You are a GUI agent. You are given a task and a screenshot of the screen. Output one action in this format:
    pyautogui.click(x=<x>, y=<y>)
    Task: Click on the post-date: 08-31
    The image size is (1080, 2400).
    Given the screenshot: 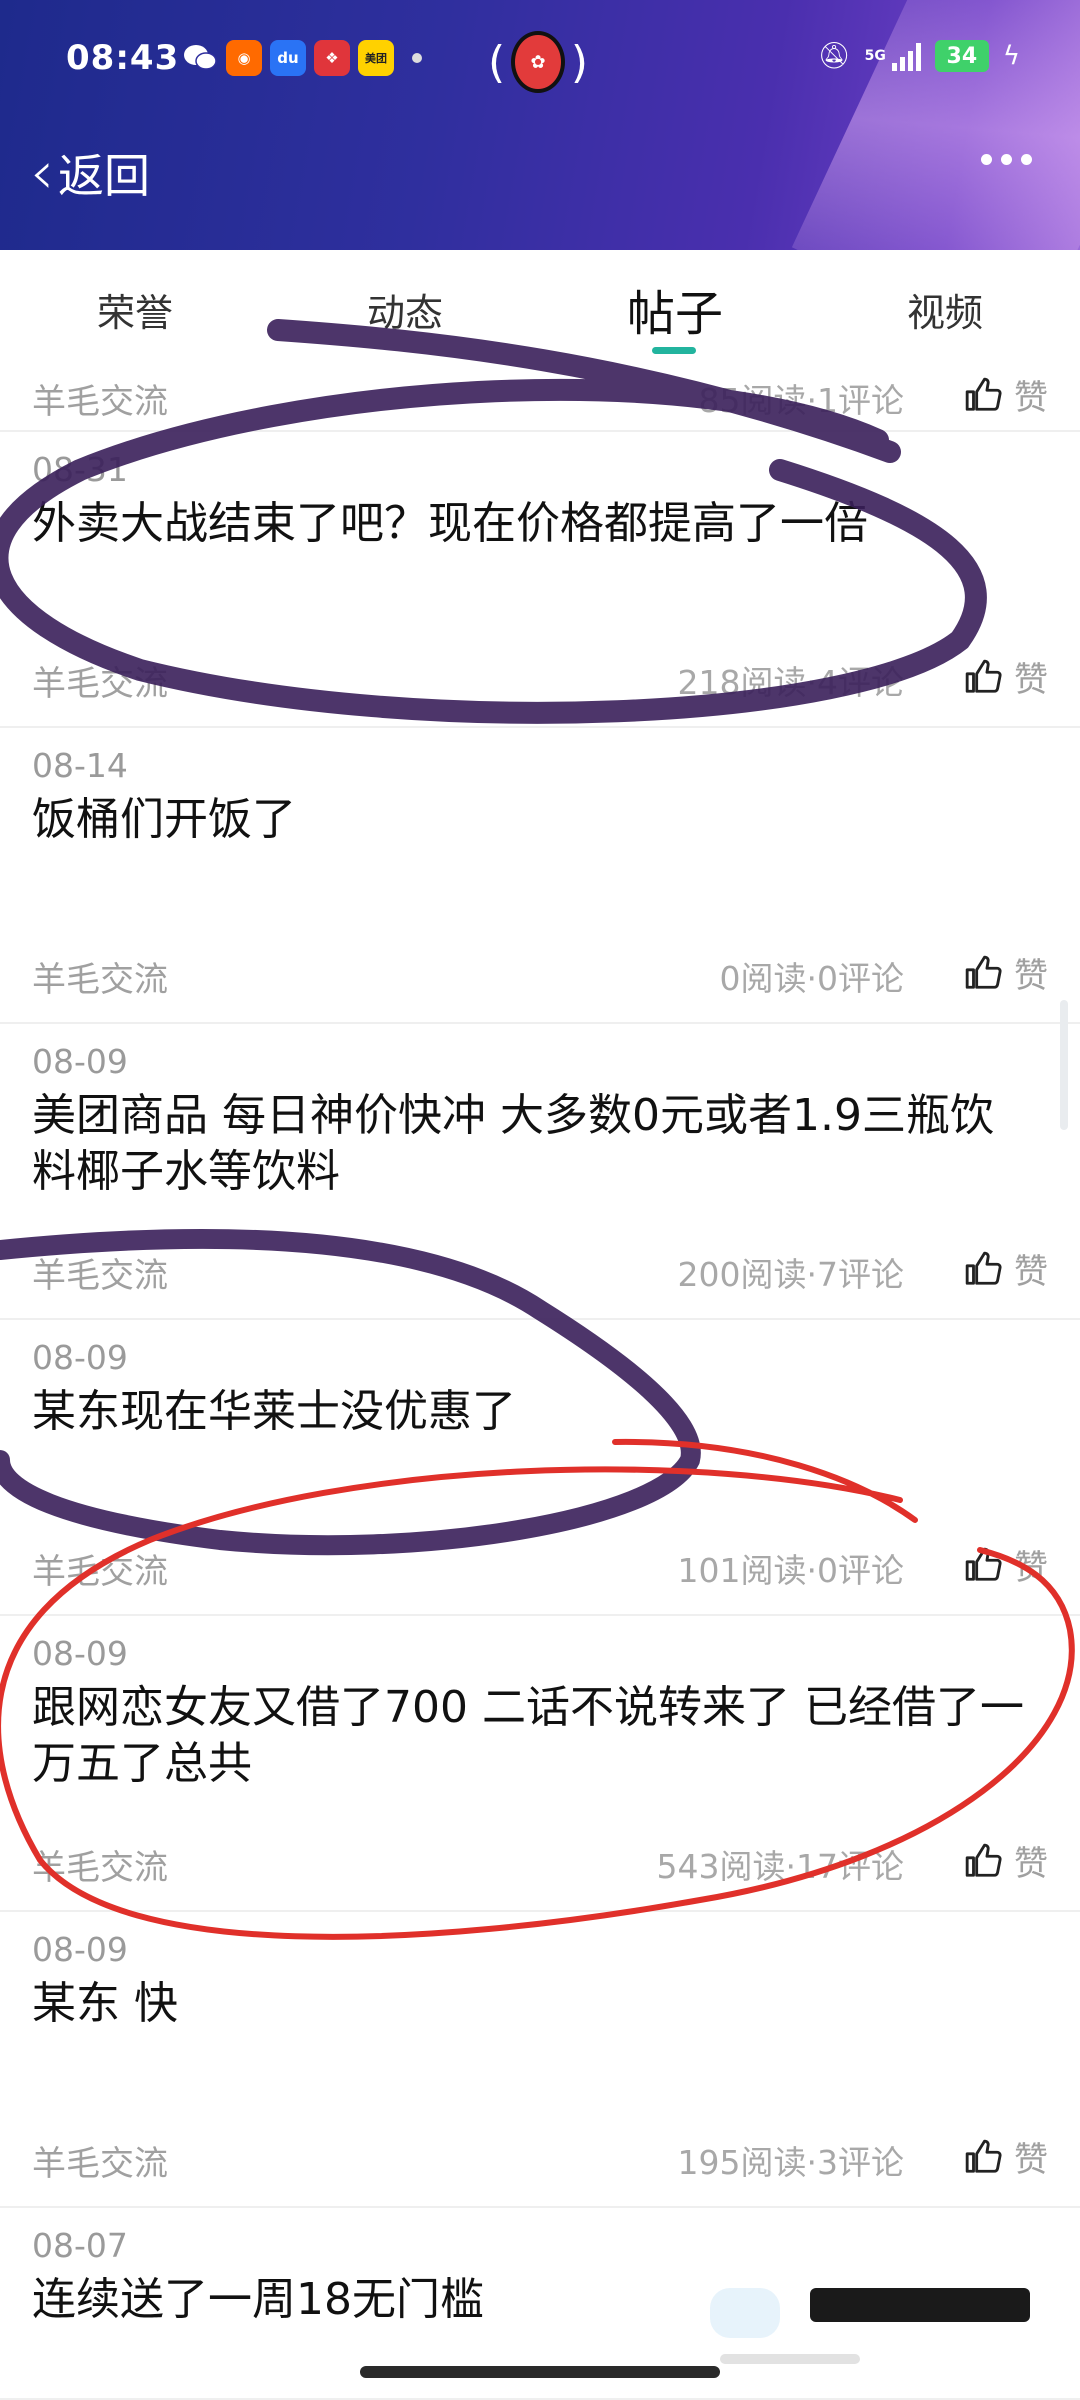 What is the action you would take?
    pyautogui.click(x=80, y=469)
    